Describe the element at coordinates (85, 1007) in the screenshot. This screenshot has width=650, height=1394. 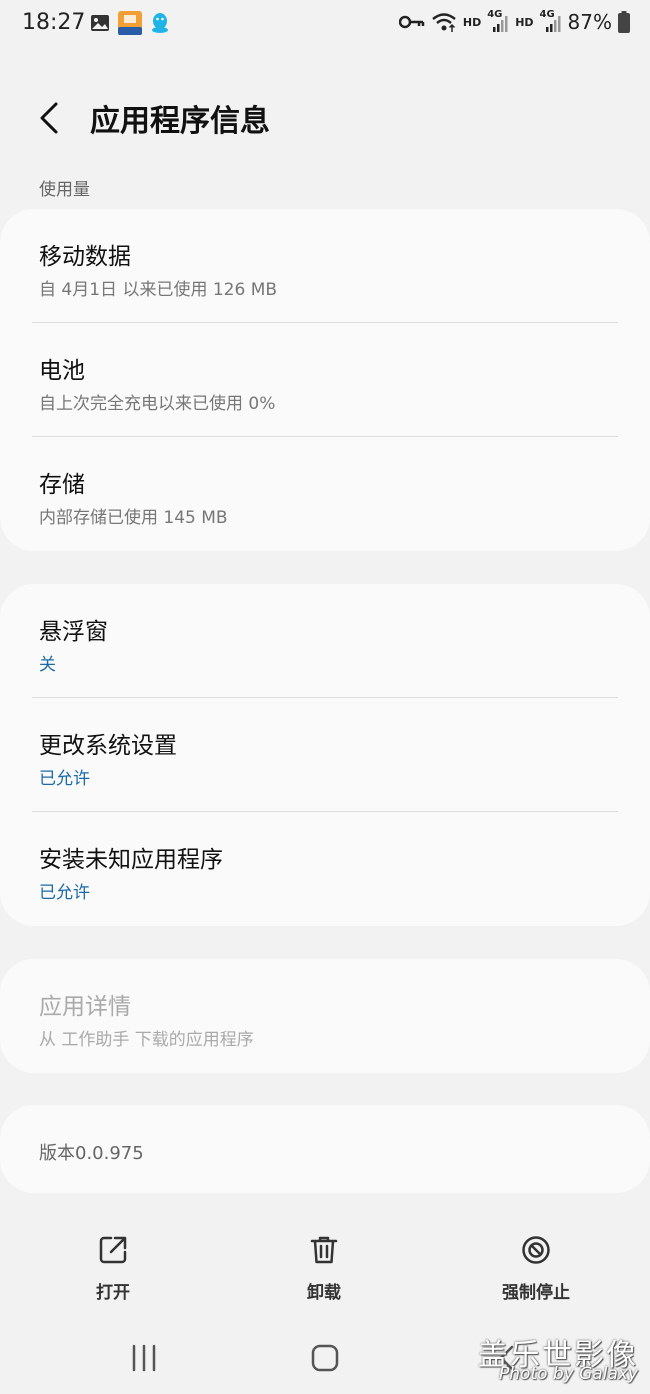
I see `item-title: 应用详情` at that location.